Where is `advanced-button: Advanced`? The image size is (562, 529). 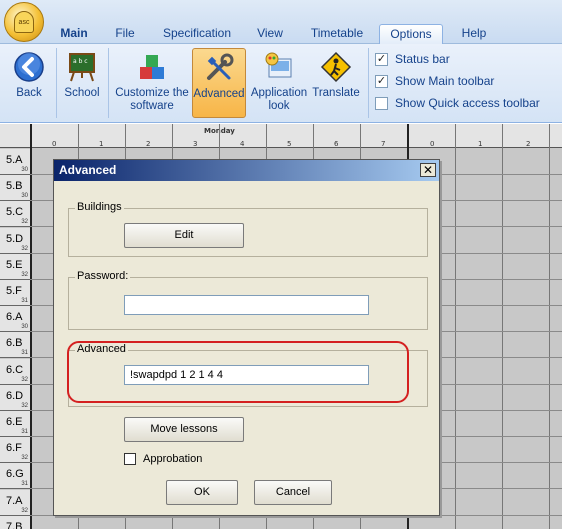
advanced-button: Advanced is located at coordinates (219, 83).